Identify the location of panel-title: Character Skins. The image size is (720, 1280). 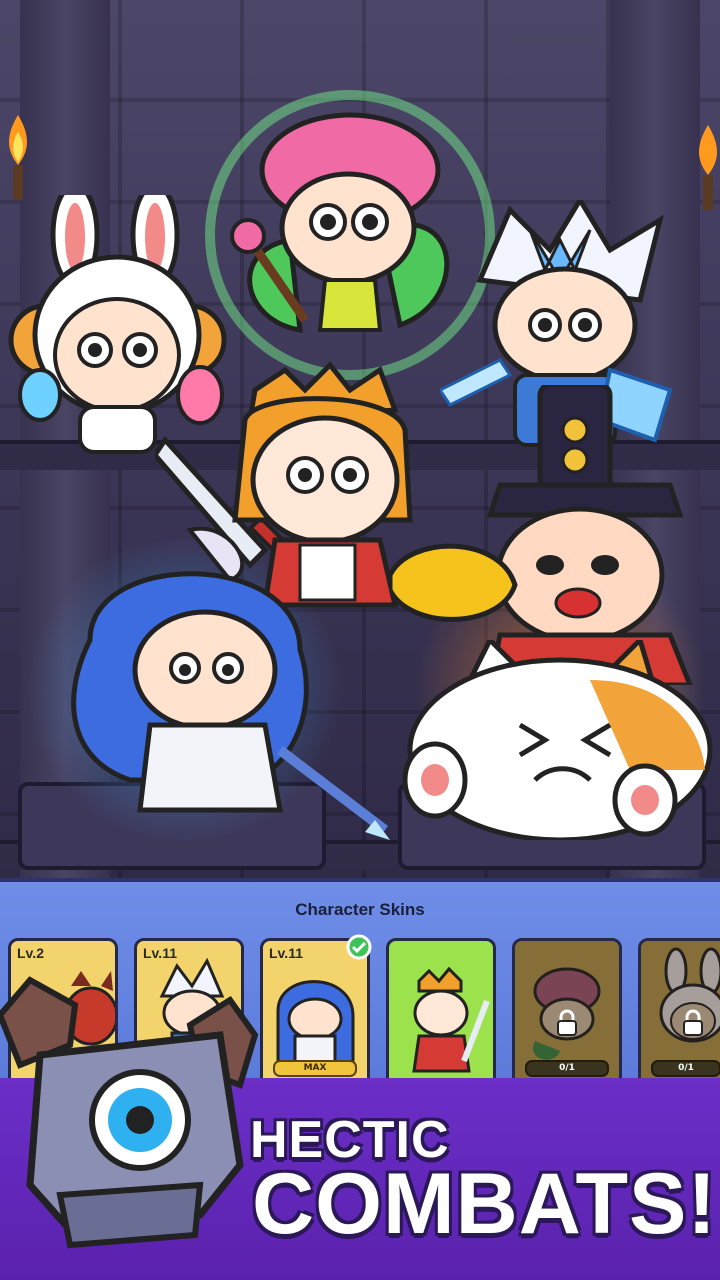
(360, 909).